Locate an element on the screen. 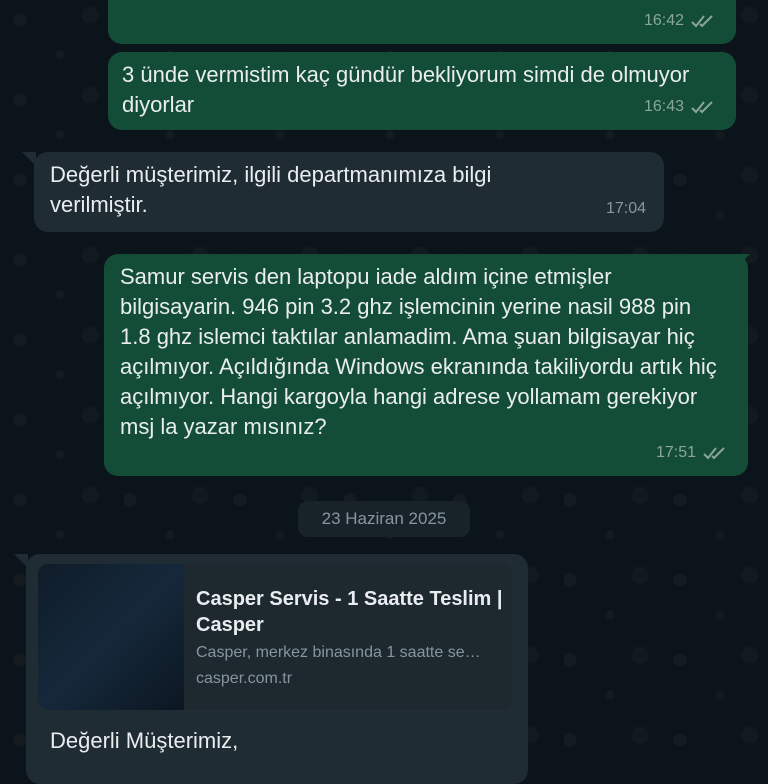 The width and height of the screenshot is (768, 784). message-time: 17:51 is located at coordinates (675, 452).